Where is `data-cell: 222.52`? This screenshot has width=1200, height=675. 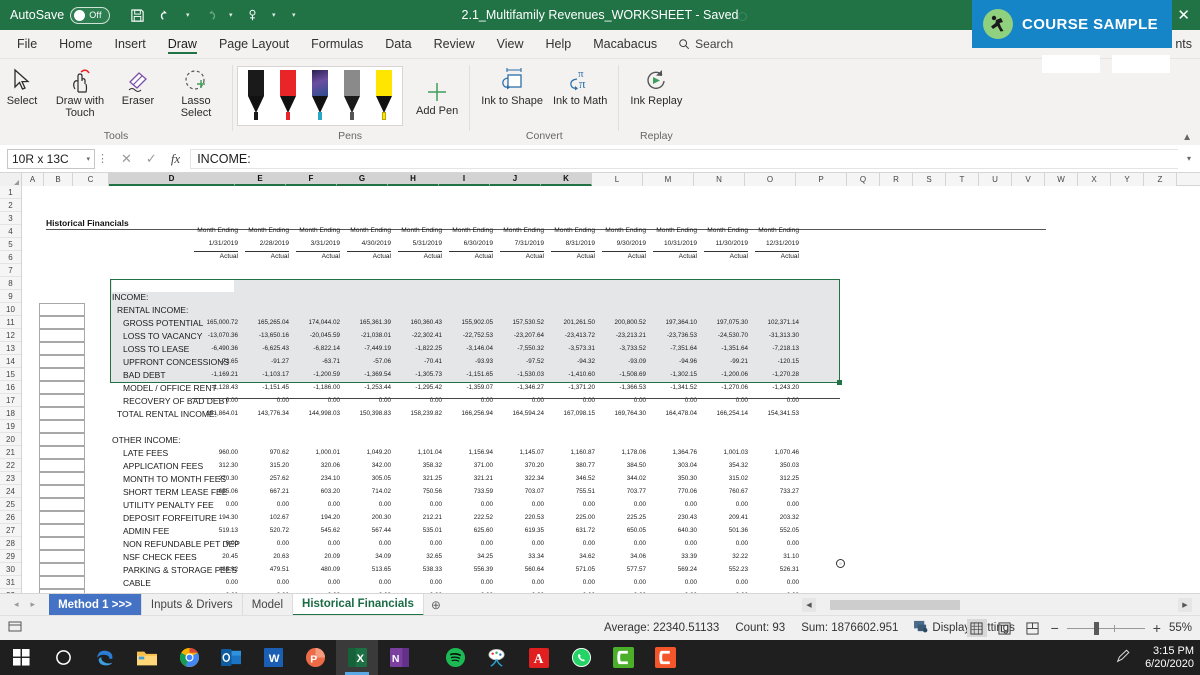
data-cell: 222.52 is located at coordinates (470, 517).